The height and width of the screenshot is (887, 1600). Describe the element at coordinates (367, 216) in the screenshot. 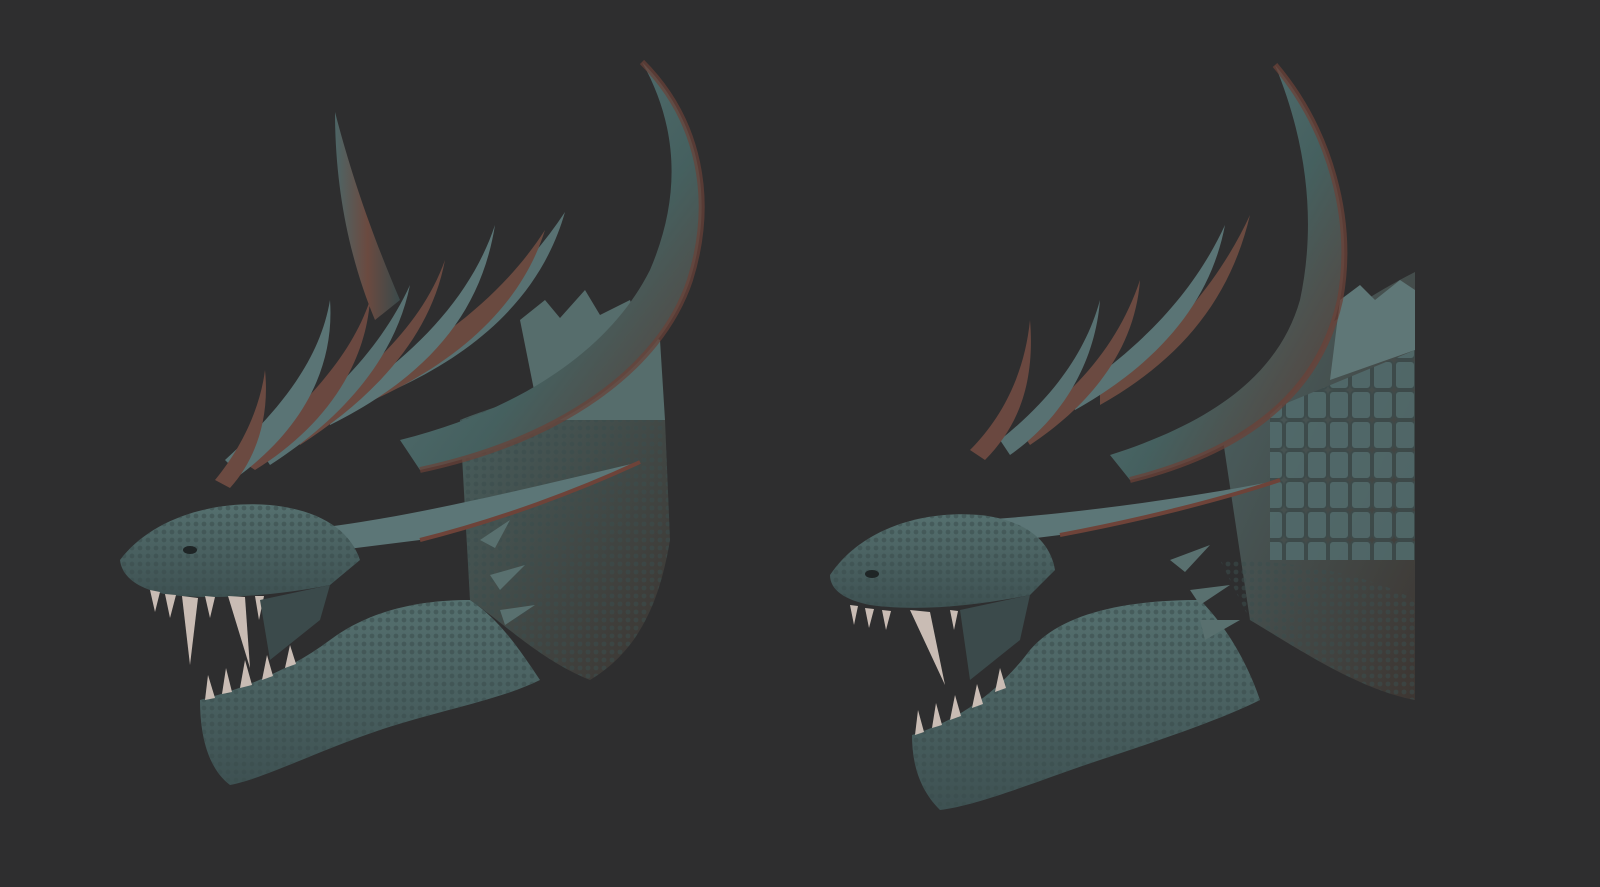

I see `rear-horn` at that location.